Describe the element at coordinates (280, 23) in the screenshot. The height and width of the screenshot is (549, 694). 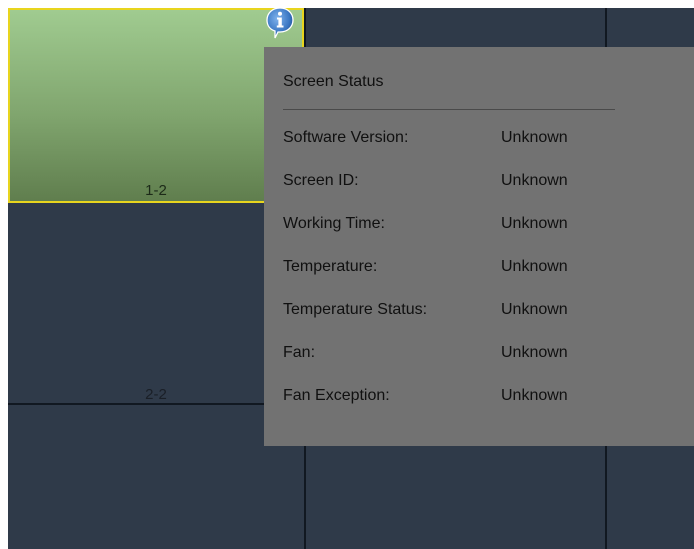
I see `info-icon` at that location.